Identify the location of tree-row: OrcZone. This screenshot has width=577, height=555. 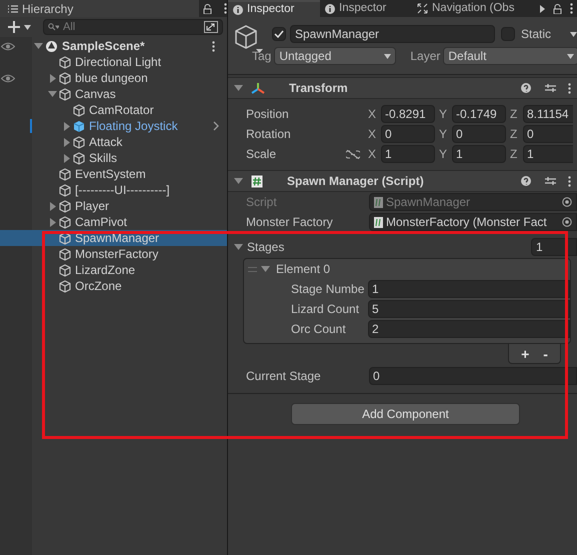
(113, 286).